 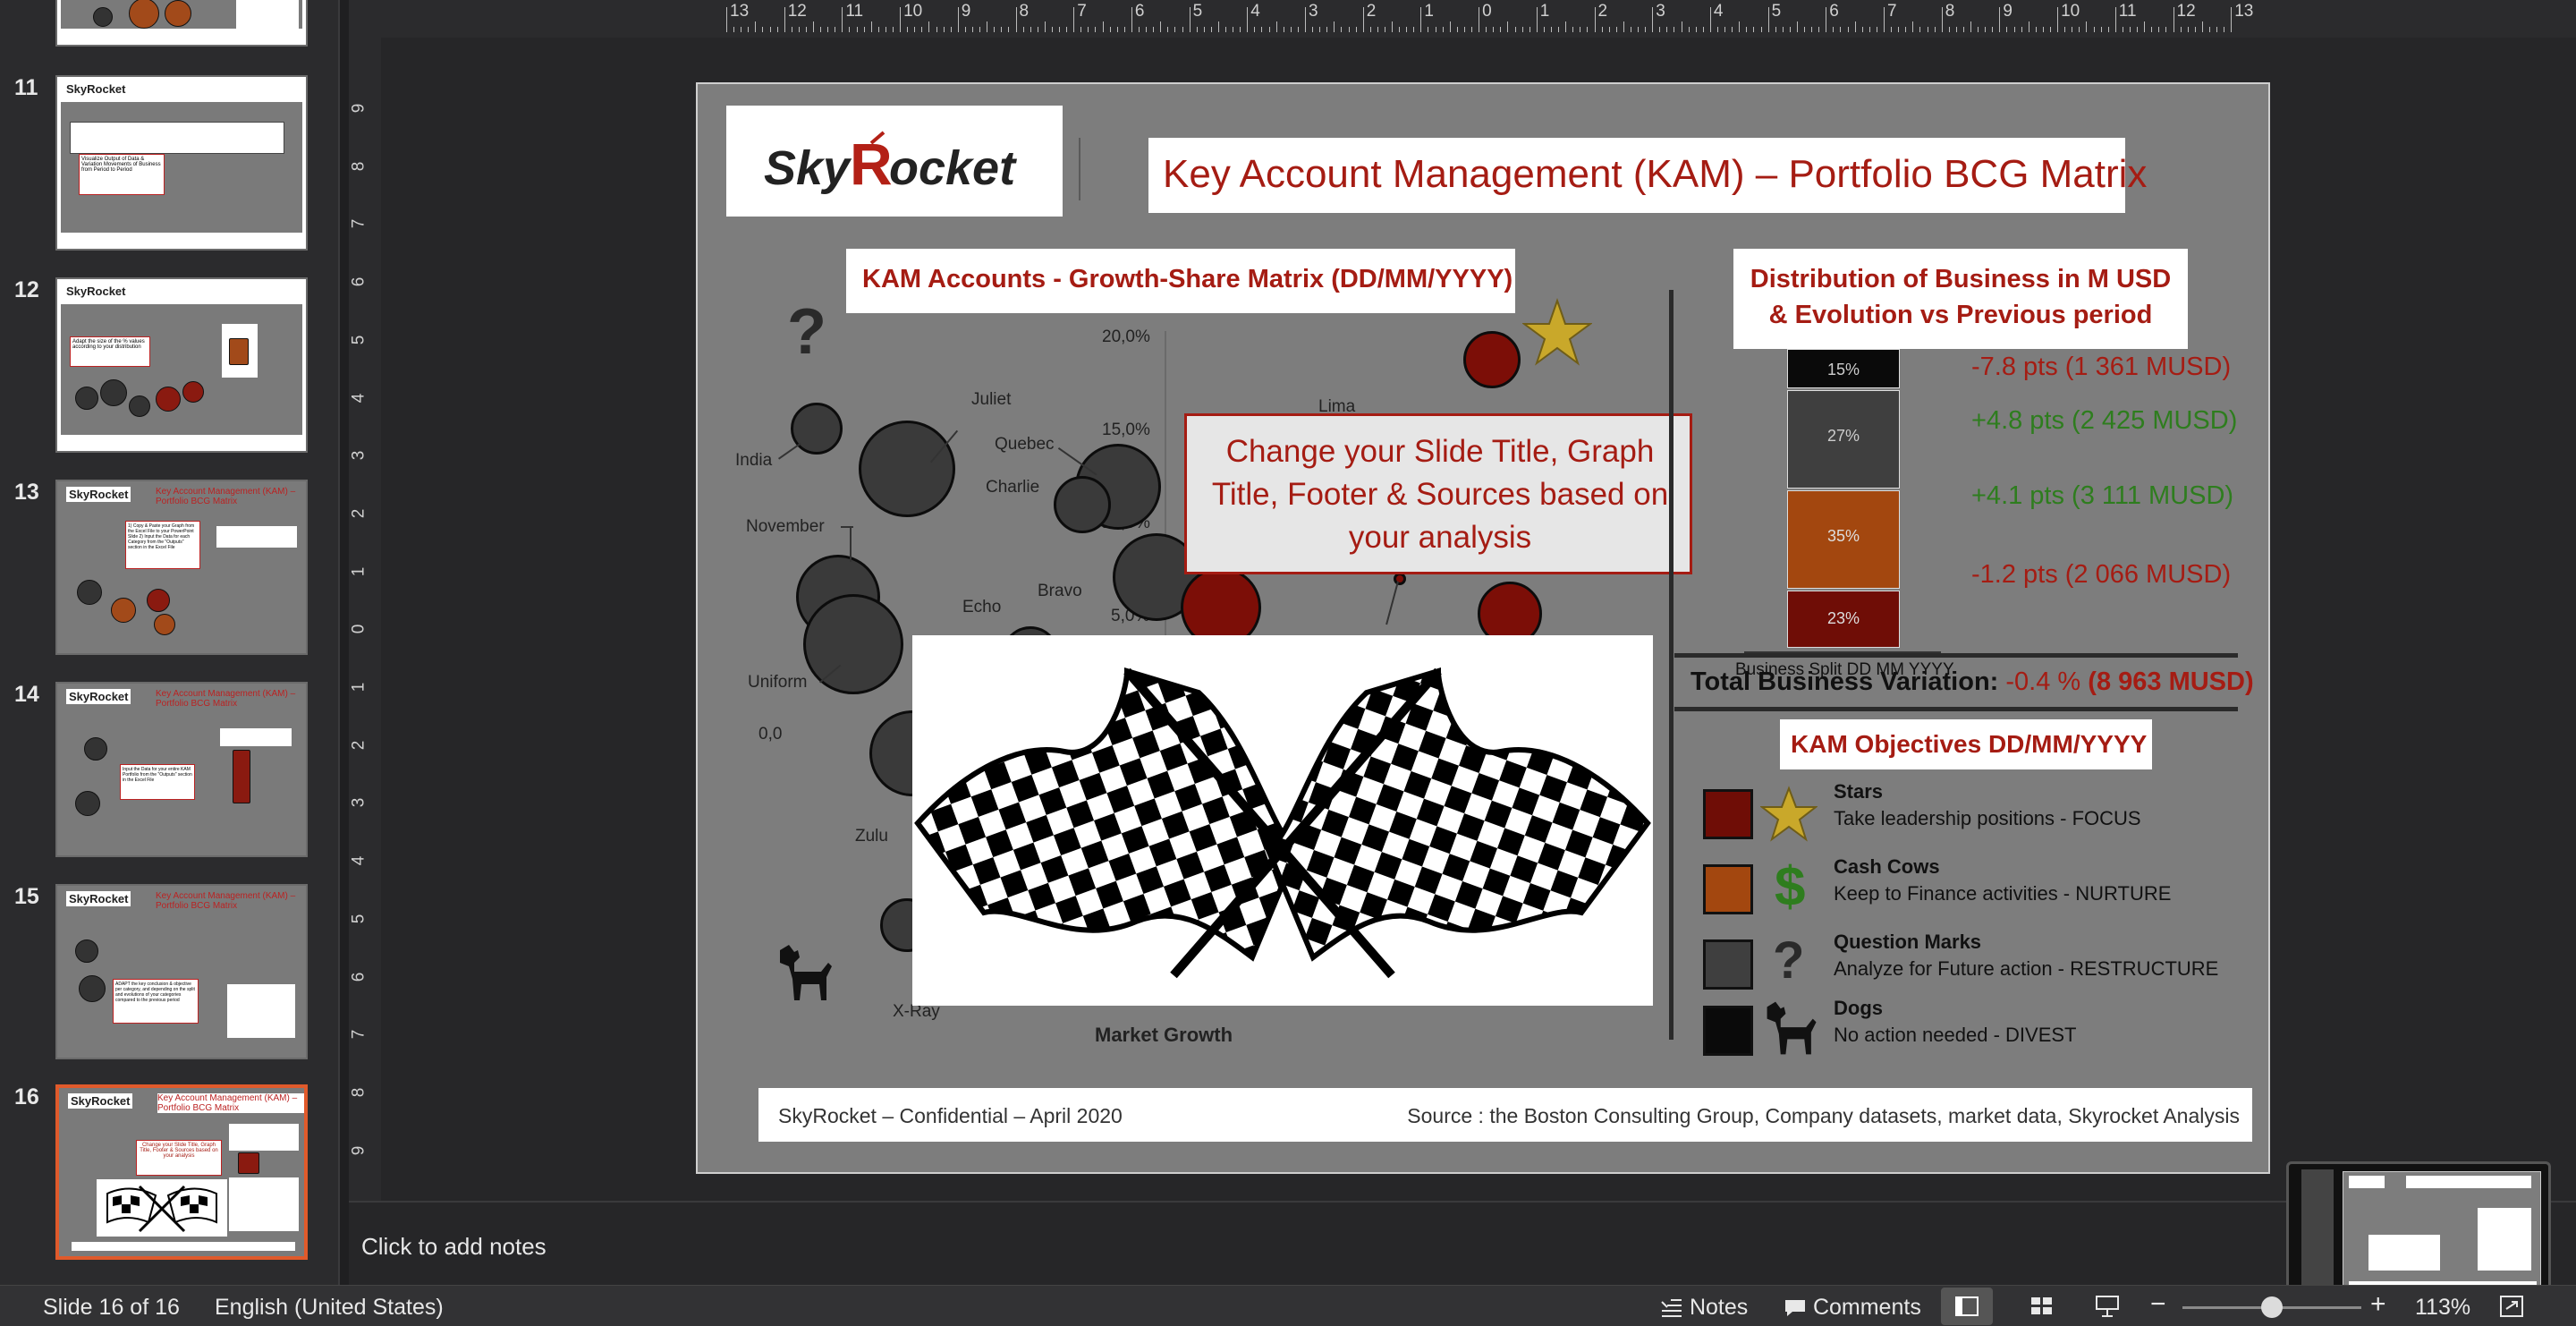 I want to click on delta-stars: -1.2 pts (2 066 MUSD), so click(x=2101, y=574).